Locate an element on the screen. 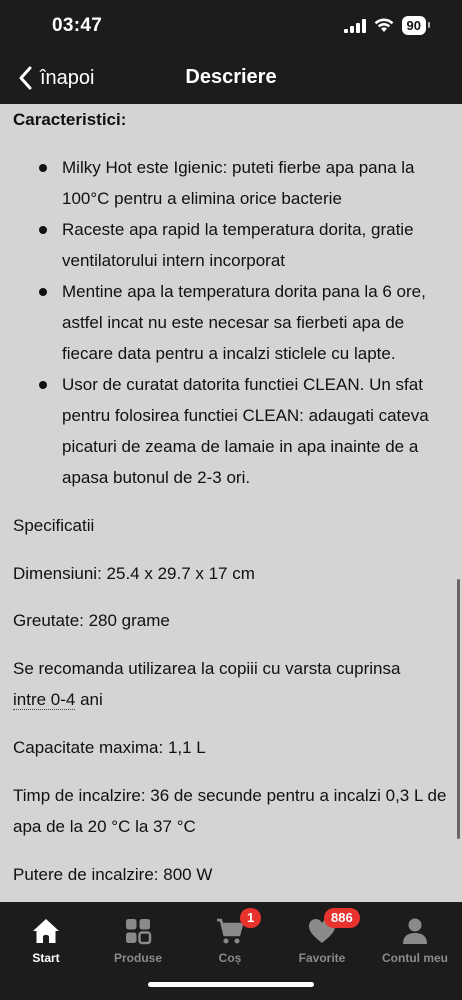  power-text: Putere de incalzire: 800 W is located at coordinates (113, 874).